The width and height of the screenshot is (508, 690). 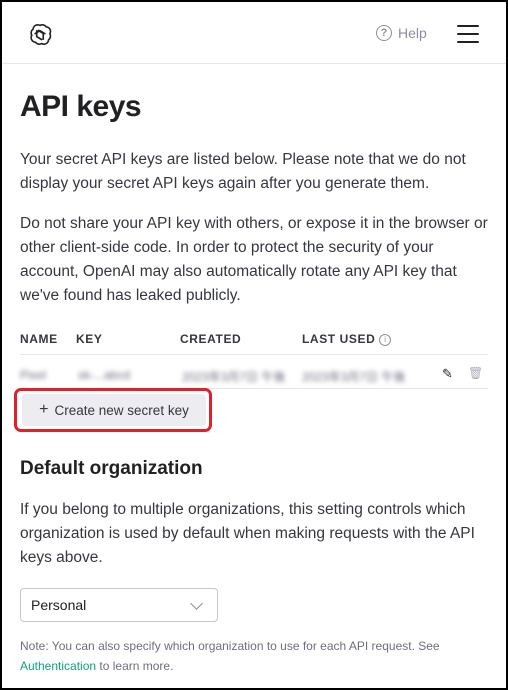 I want to click on key-name-cell: Pixel, so click(x=33, y=375).